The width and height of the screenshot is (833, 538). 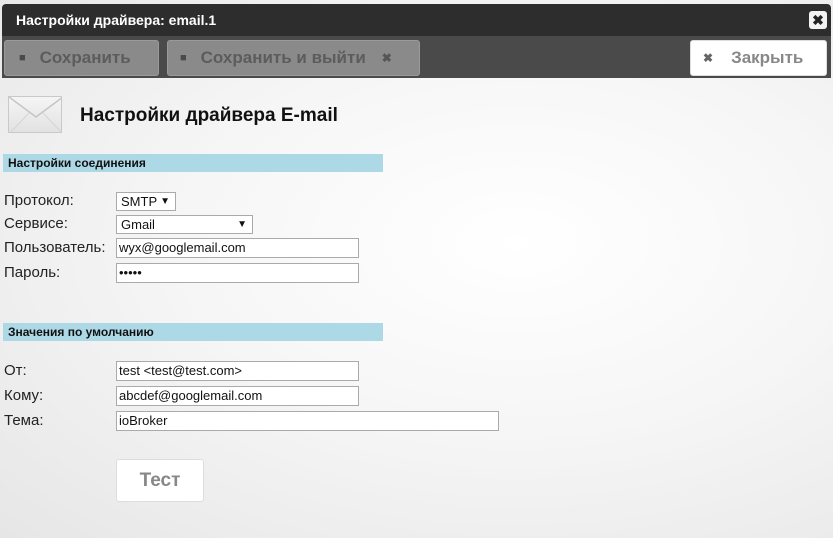 I want to click on save-button: ■ Сохранить, so click(x=81, y=58).